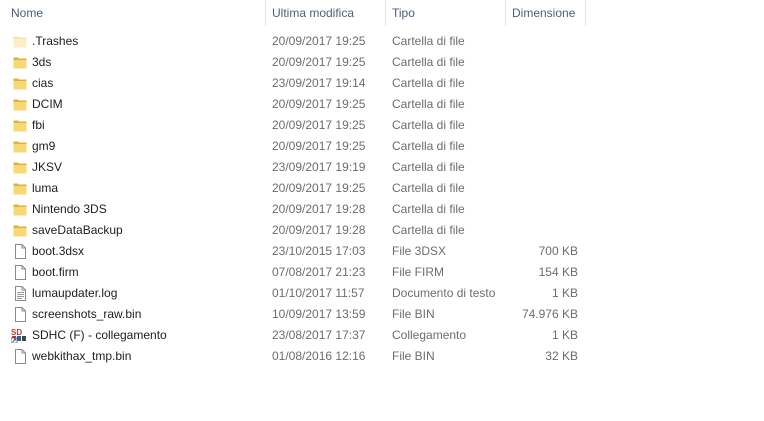 The width and height of the screenshot is (764, 421). What do you see at coordinates (419, 251) in the screenshot?
I see `file-type: File 3DSX` at bounding box center [419, 251].